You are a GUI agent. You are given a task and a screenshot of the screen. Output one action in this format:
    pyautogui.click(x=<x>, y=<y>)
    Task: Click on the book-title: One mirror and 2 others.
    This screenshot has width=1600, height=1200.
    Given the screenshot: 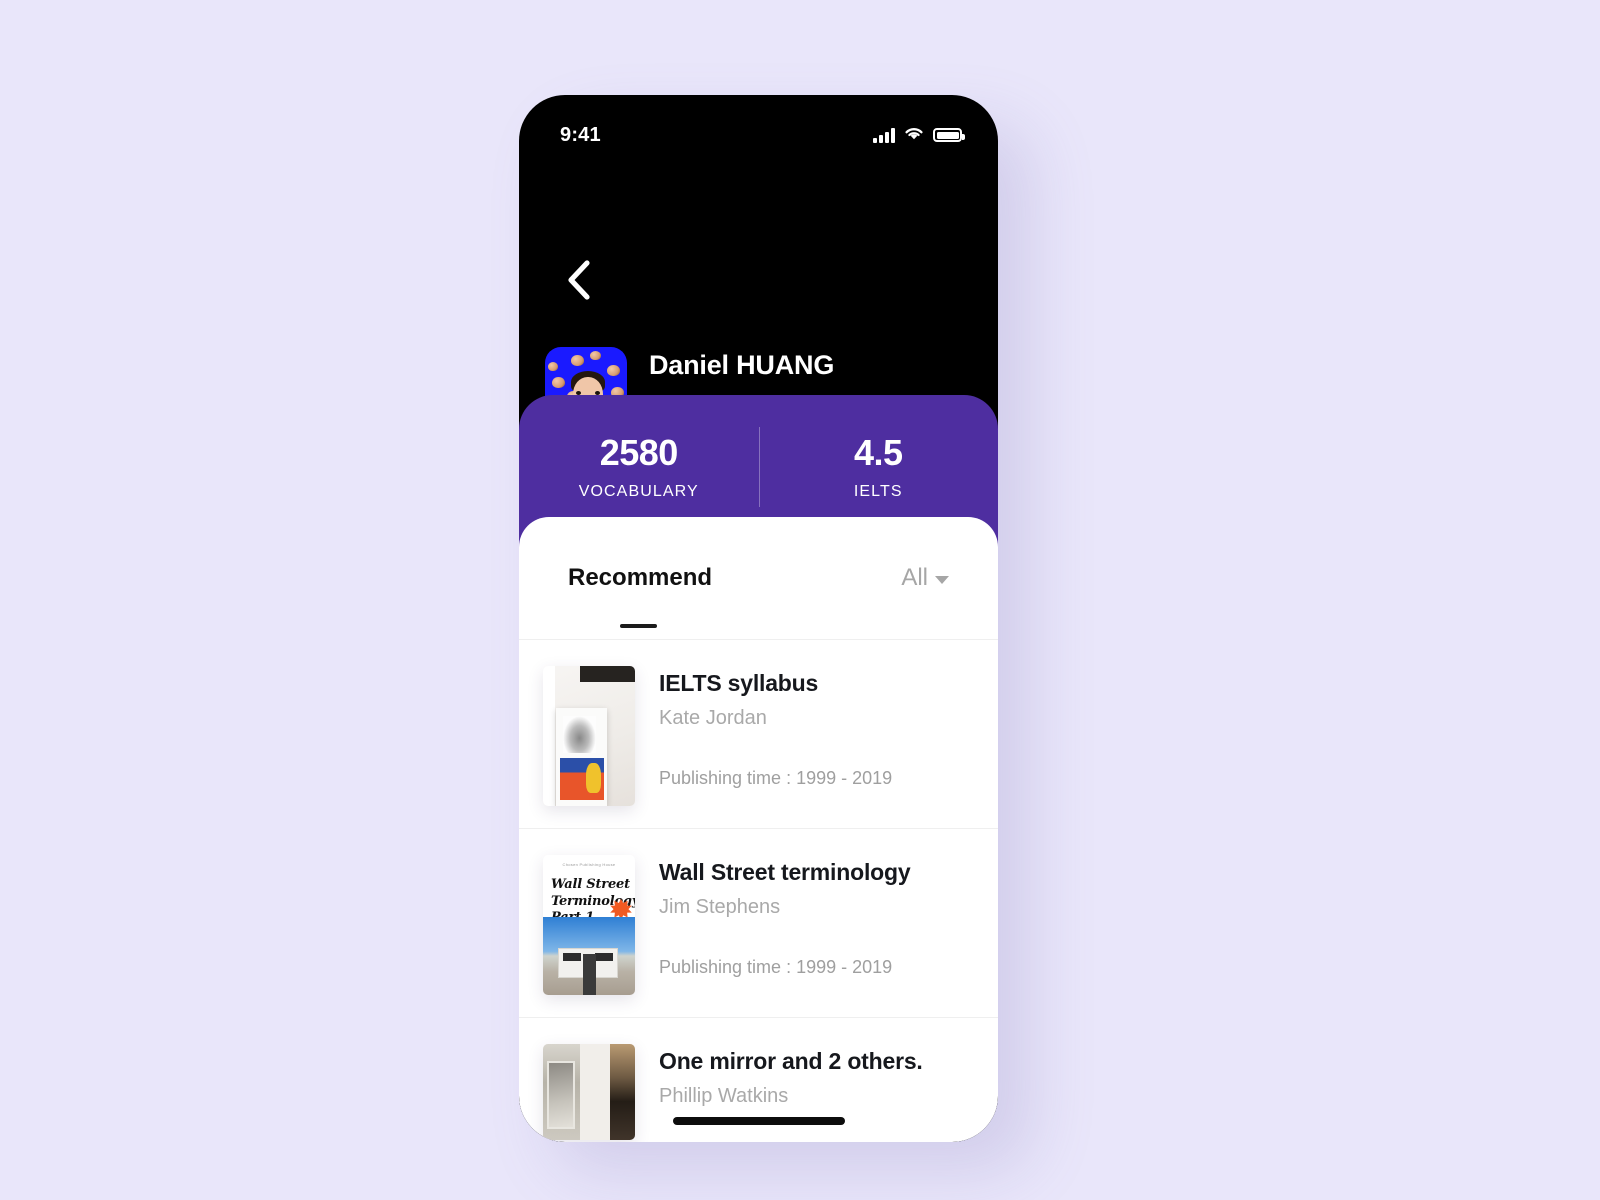 What is the action you would take?
    pyautogui.click(x=791, y=1061)
    